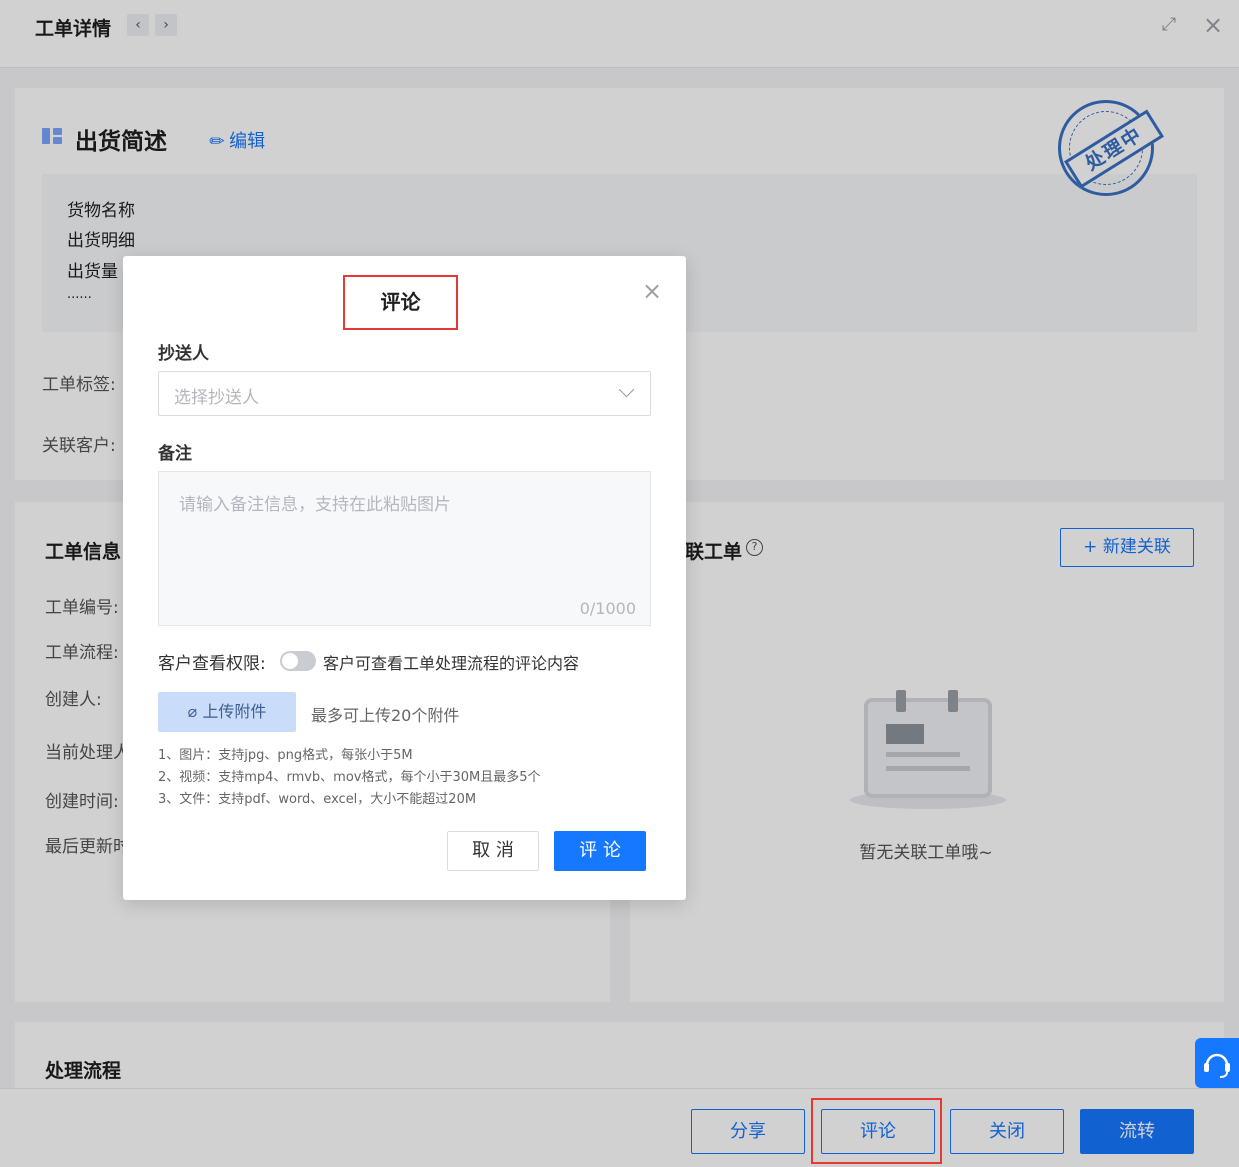 The height and width of the screenshot is (1167, 1239). Describe the element at coordinates (290, 661) in the screenshot. I see `toggle-knob` at that location.